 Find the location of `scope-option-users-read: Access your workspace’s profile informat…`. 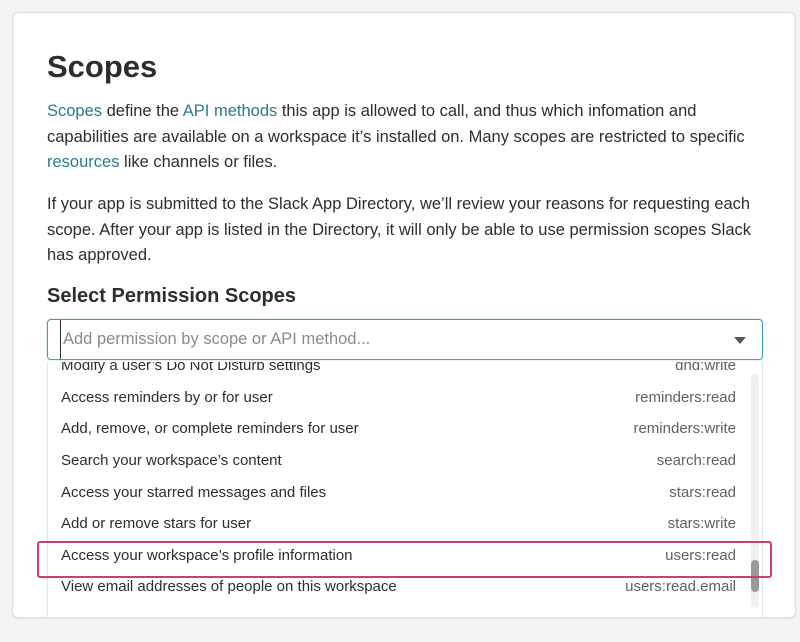

scope-option-users-read: Access your workspace’s profile informat… is located at coordinates (398, 556).